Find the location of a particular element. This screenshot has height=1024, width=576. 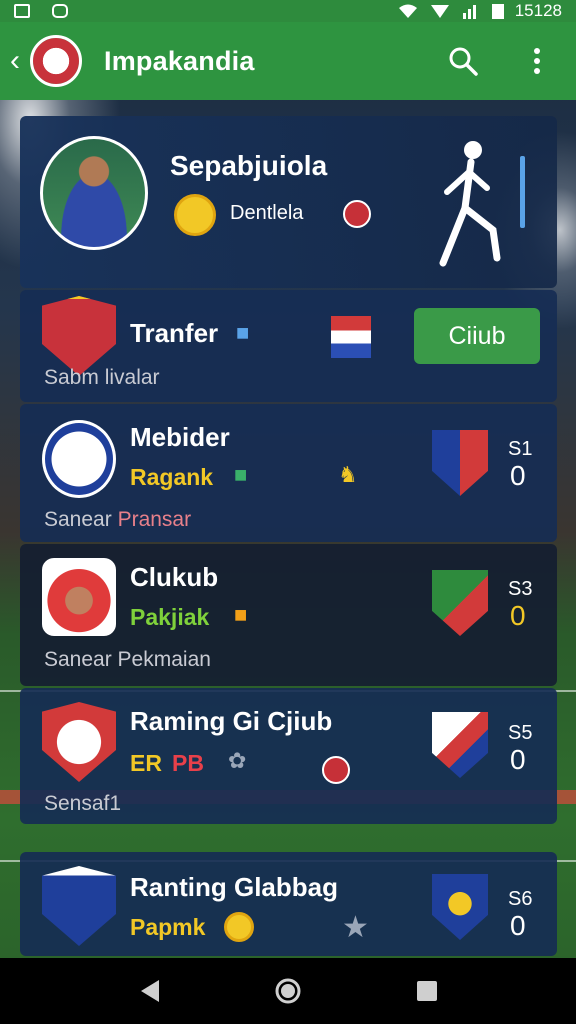

player-avatar is located at coordinates (94, 193).